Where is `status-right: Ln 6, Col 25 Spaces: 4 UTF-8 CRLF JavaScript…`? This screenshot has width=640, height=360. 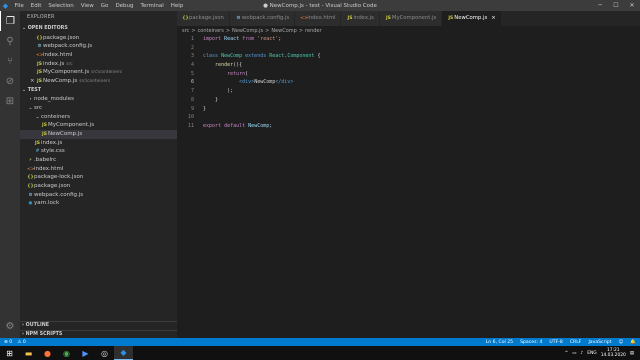 status-right: Ln 6, Col 25 Spaces: 4 UTF-8 CRLF JavaScript… is located at coordinates (561, 342).